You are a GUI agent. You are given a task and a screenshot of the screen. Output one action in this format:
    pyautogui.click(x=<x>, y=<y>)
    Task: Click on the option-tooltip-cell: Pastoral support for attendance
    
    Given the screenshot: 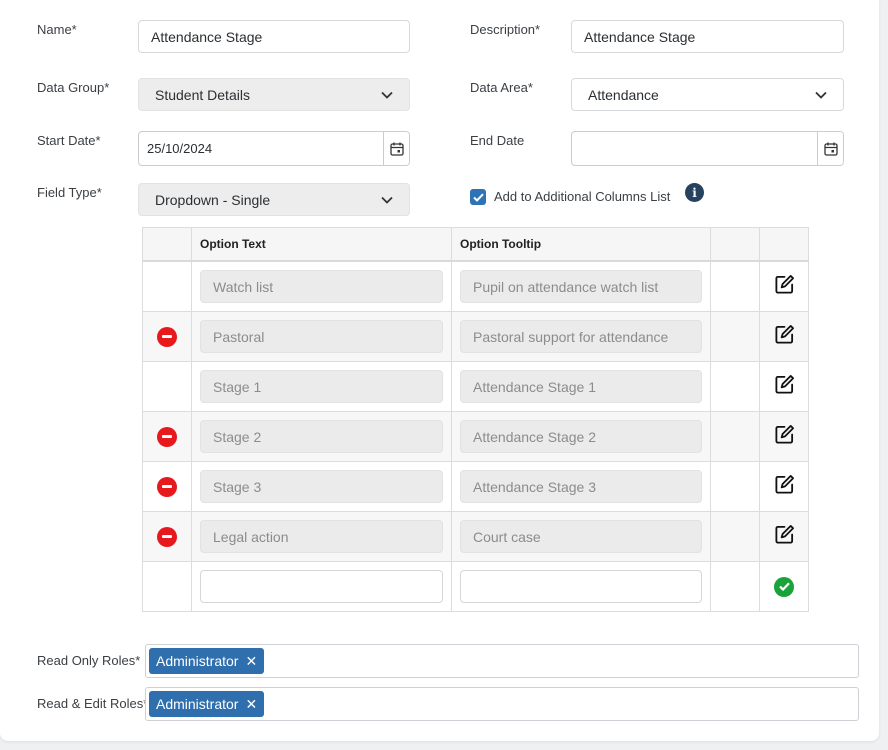 What is the action you would take?
    pyautogui.click(x=580, y=336)
    